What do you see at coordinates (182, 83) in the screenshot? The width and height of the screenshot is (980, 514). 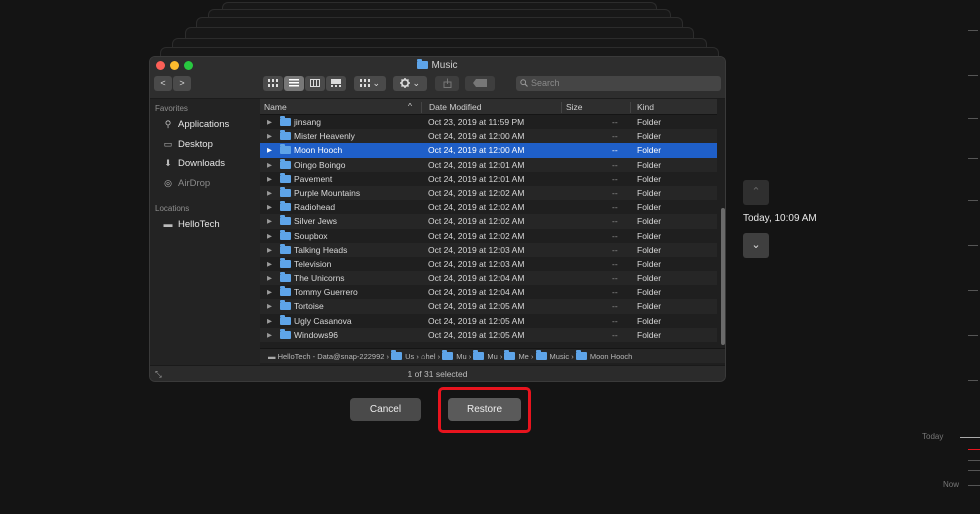 I see `forward-button: >` at bounding box center [182, 83].